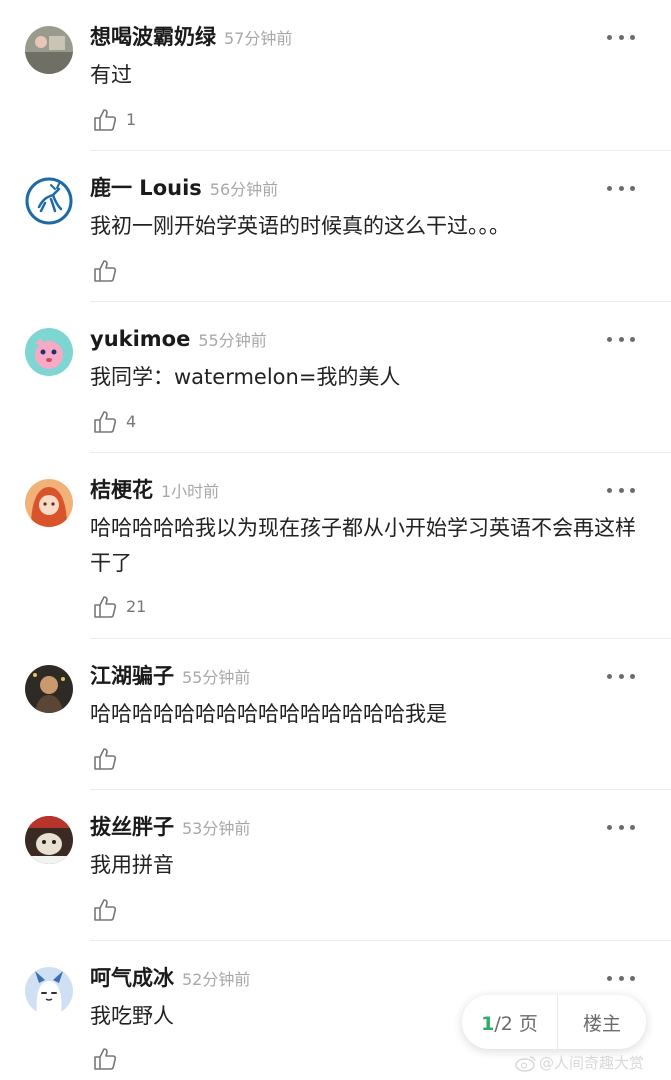 The width and height of the screenshot is (671, 1080). Describe the element at coordinates (153, 37) in the screenshot. I see `username-text: 想喝波霸奶绿` at that location.